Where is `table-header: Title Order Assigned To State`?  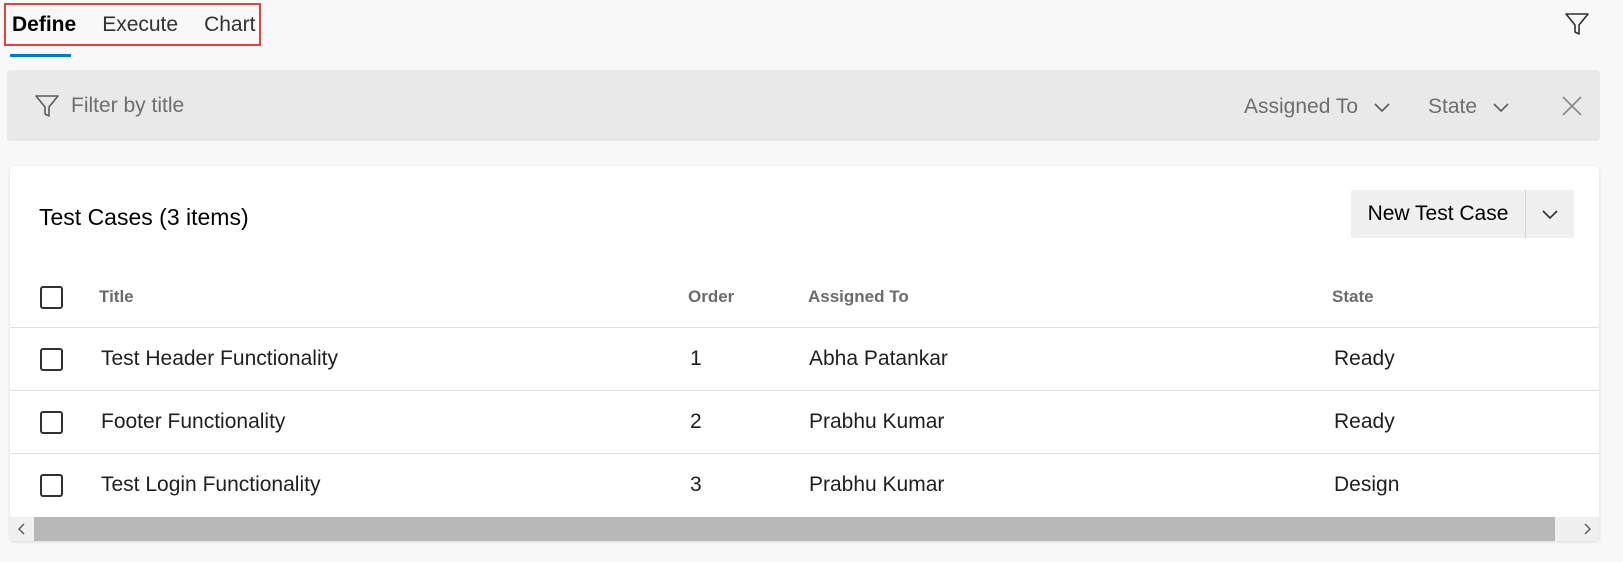 table-header: Title Order Assigned To State is located at coordinates (804, 297).